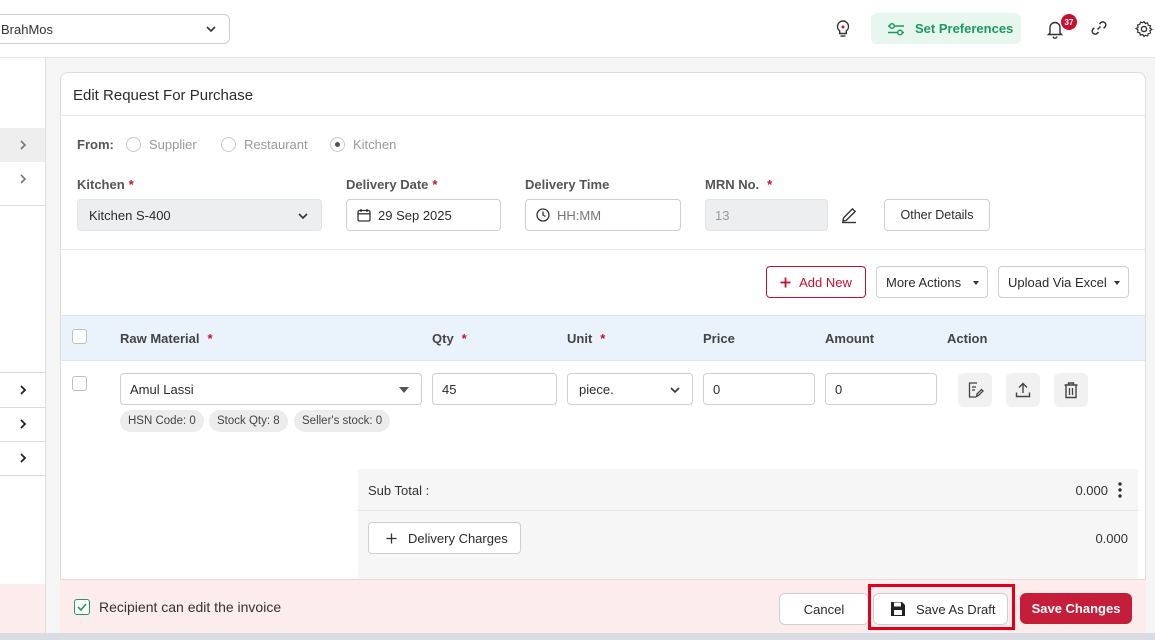  I want to click on lightbulb-icon, so click(843, 29).